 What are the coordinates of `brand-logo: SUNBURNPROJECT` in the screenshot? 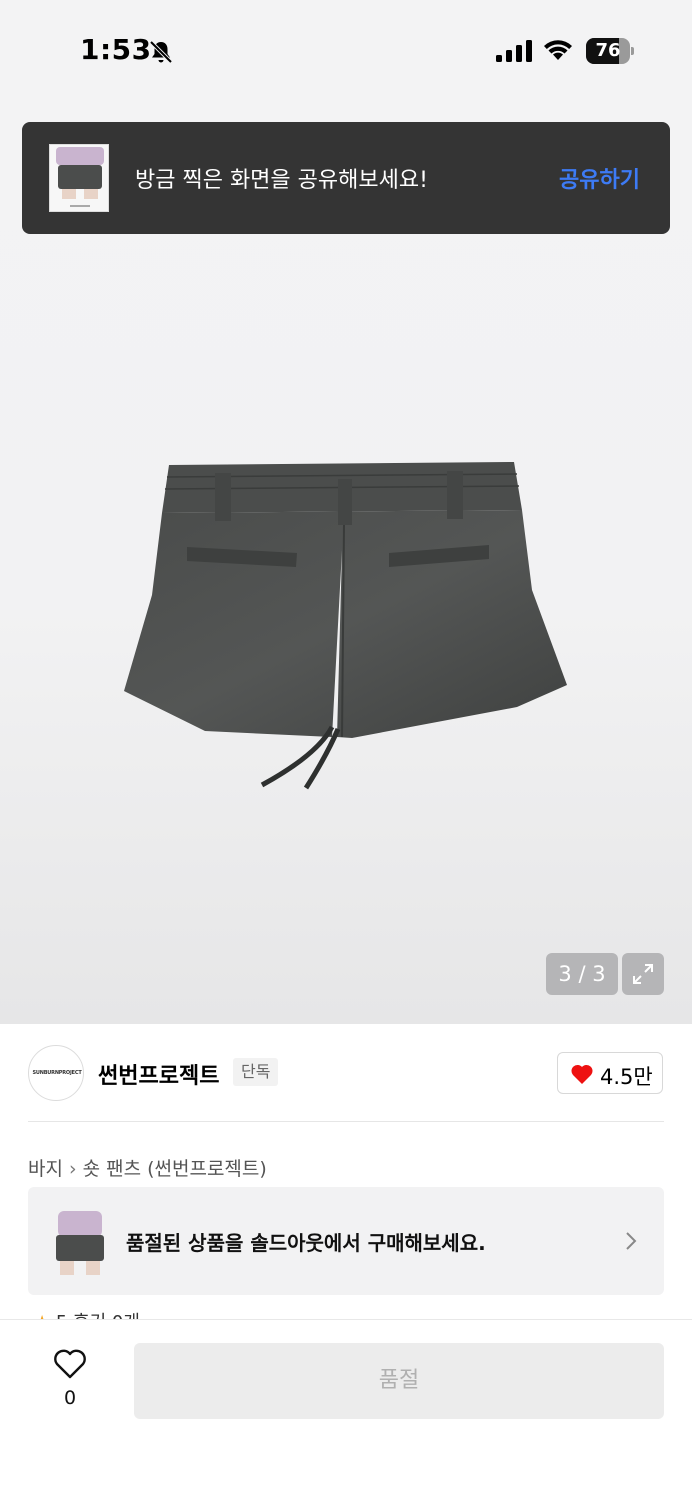 It's located at (56, 1073).